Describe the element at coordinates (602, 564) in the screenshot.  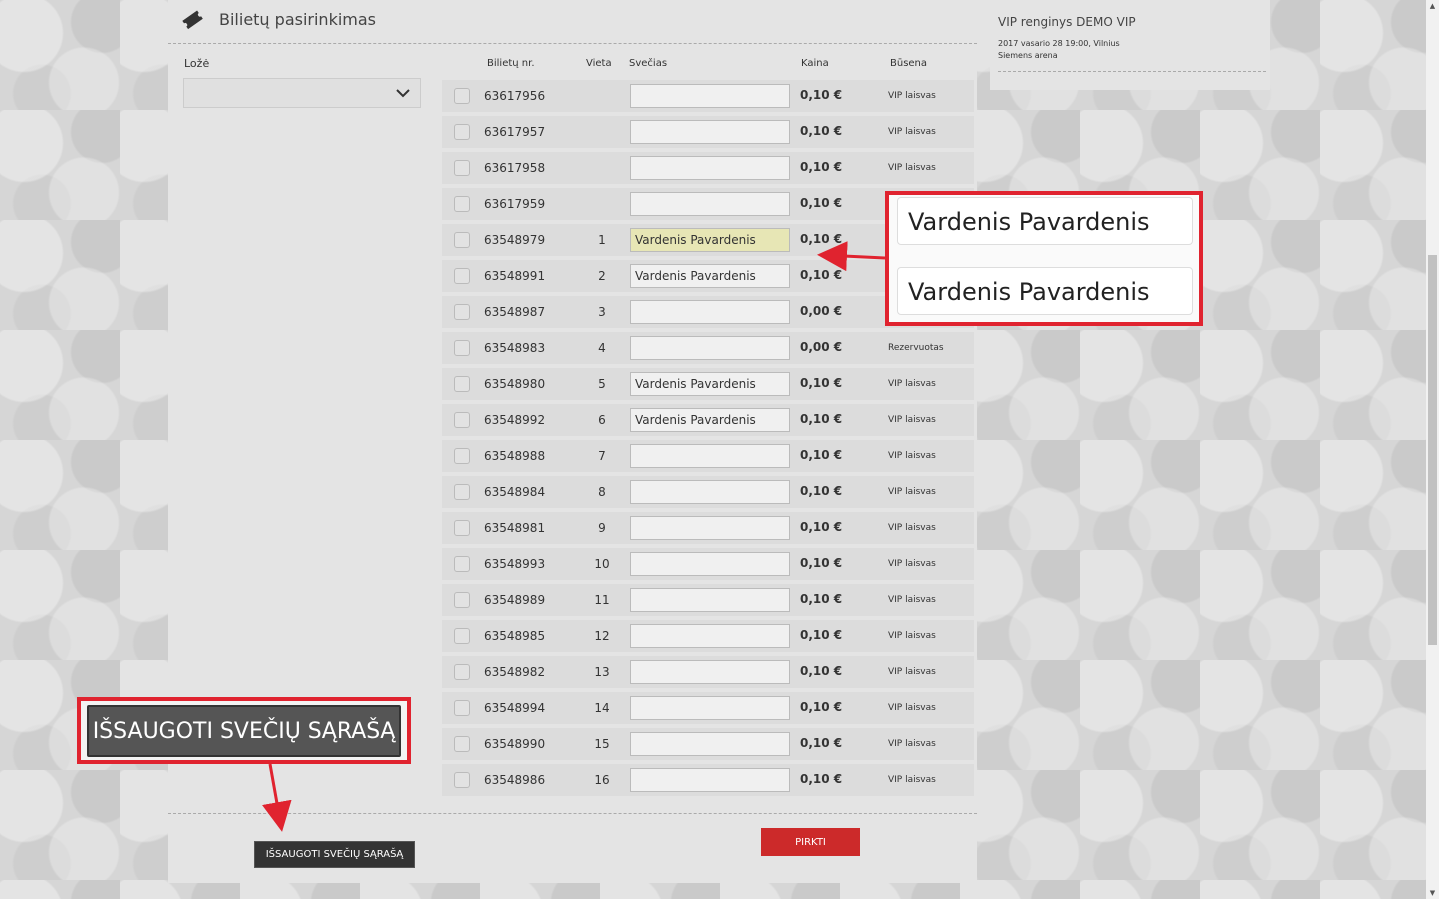
I see `seat-number: 10` at that location.